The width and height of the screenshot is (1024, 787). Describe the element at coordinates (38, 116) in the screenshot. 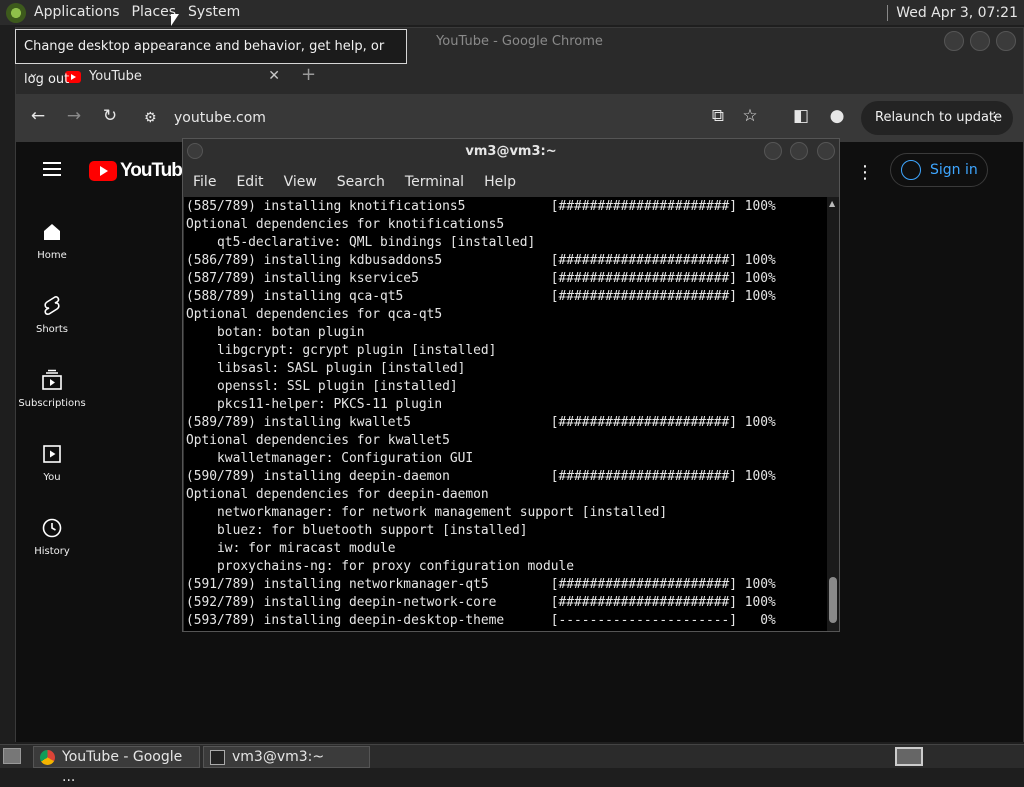

I see `back-arrow-icon: ←` at that location.